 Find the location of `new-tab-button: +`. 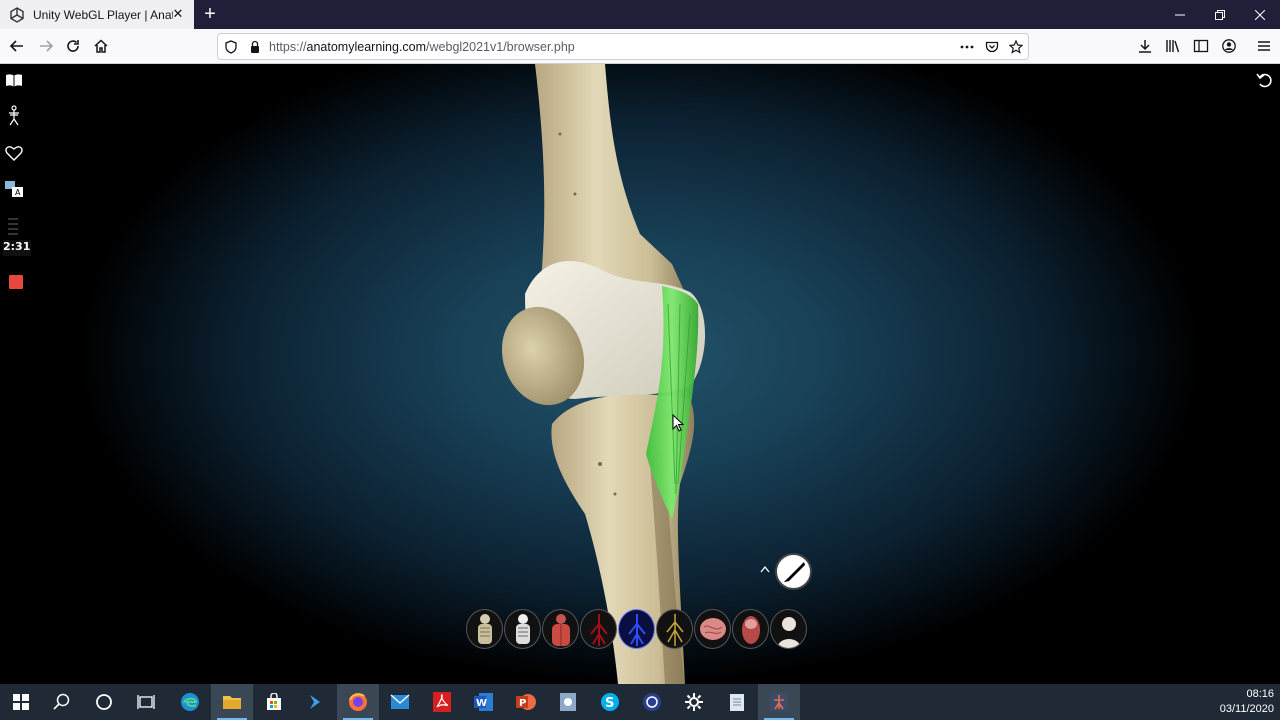

new-tab-button: + is located at coordinates (210, 14).